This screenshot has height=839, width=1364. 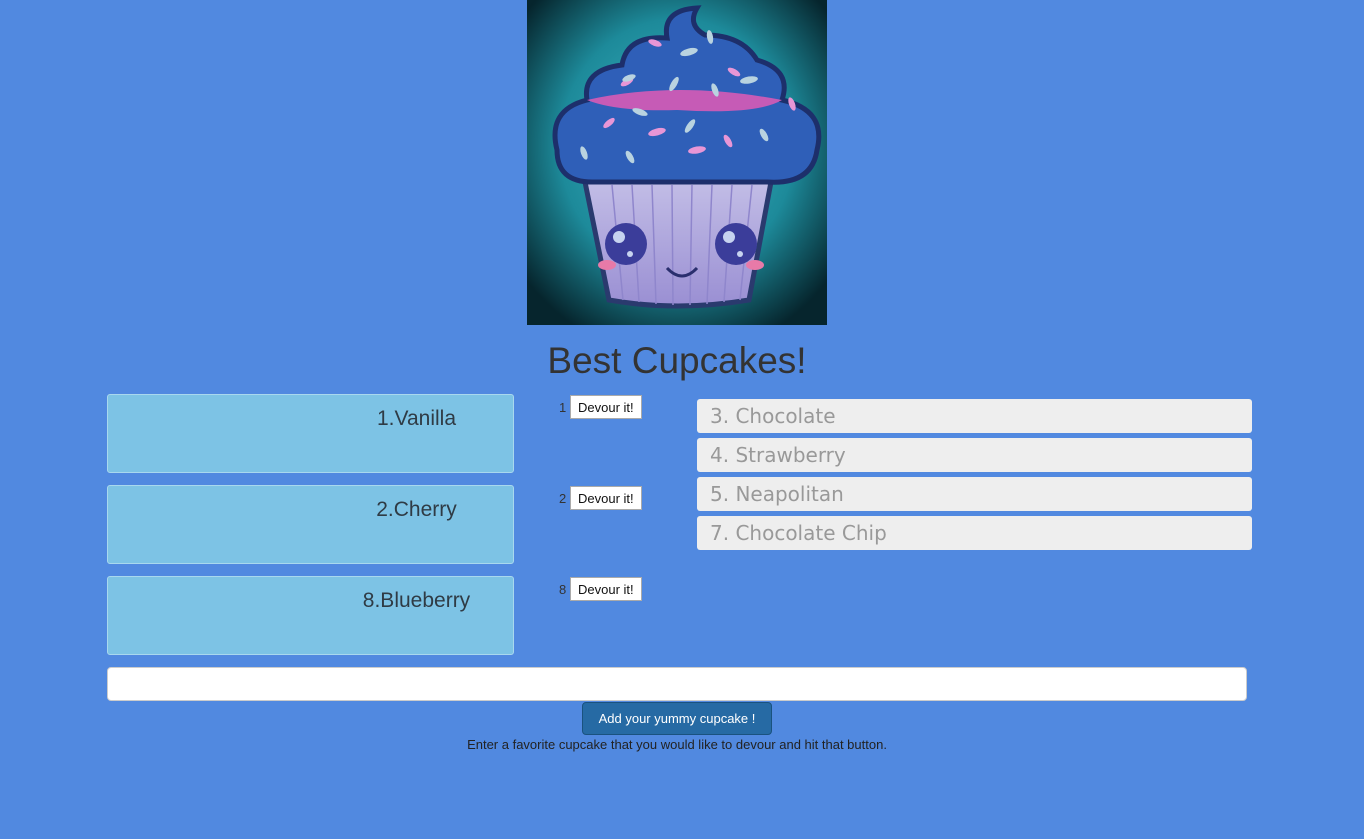 What do you see at coordinates (974, 416) in the screenshot?
I see `devoured-item: 3. Chocolate` at bounding box center [974, 416].